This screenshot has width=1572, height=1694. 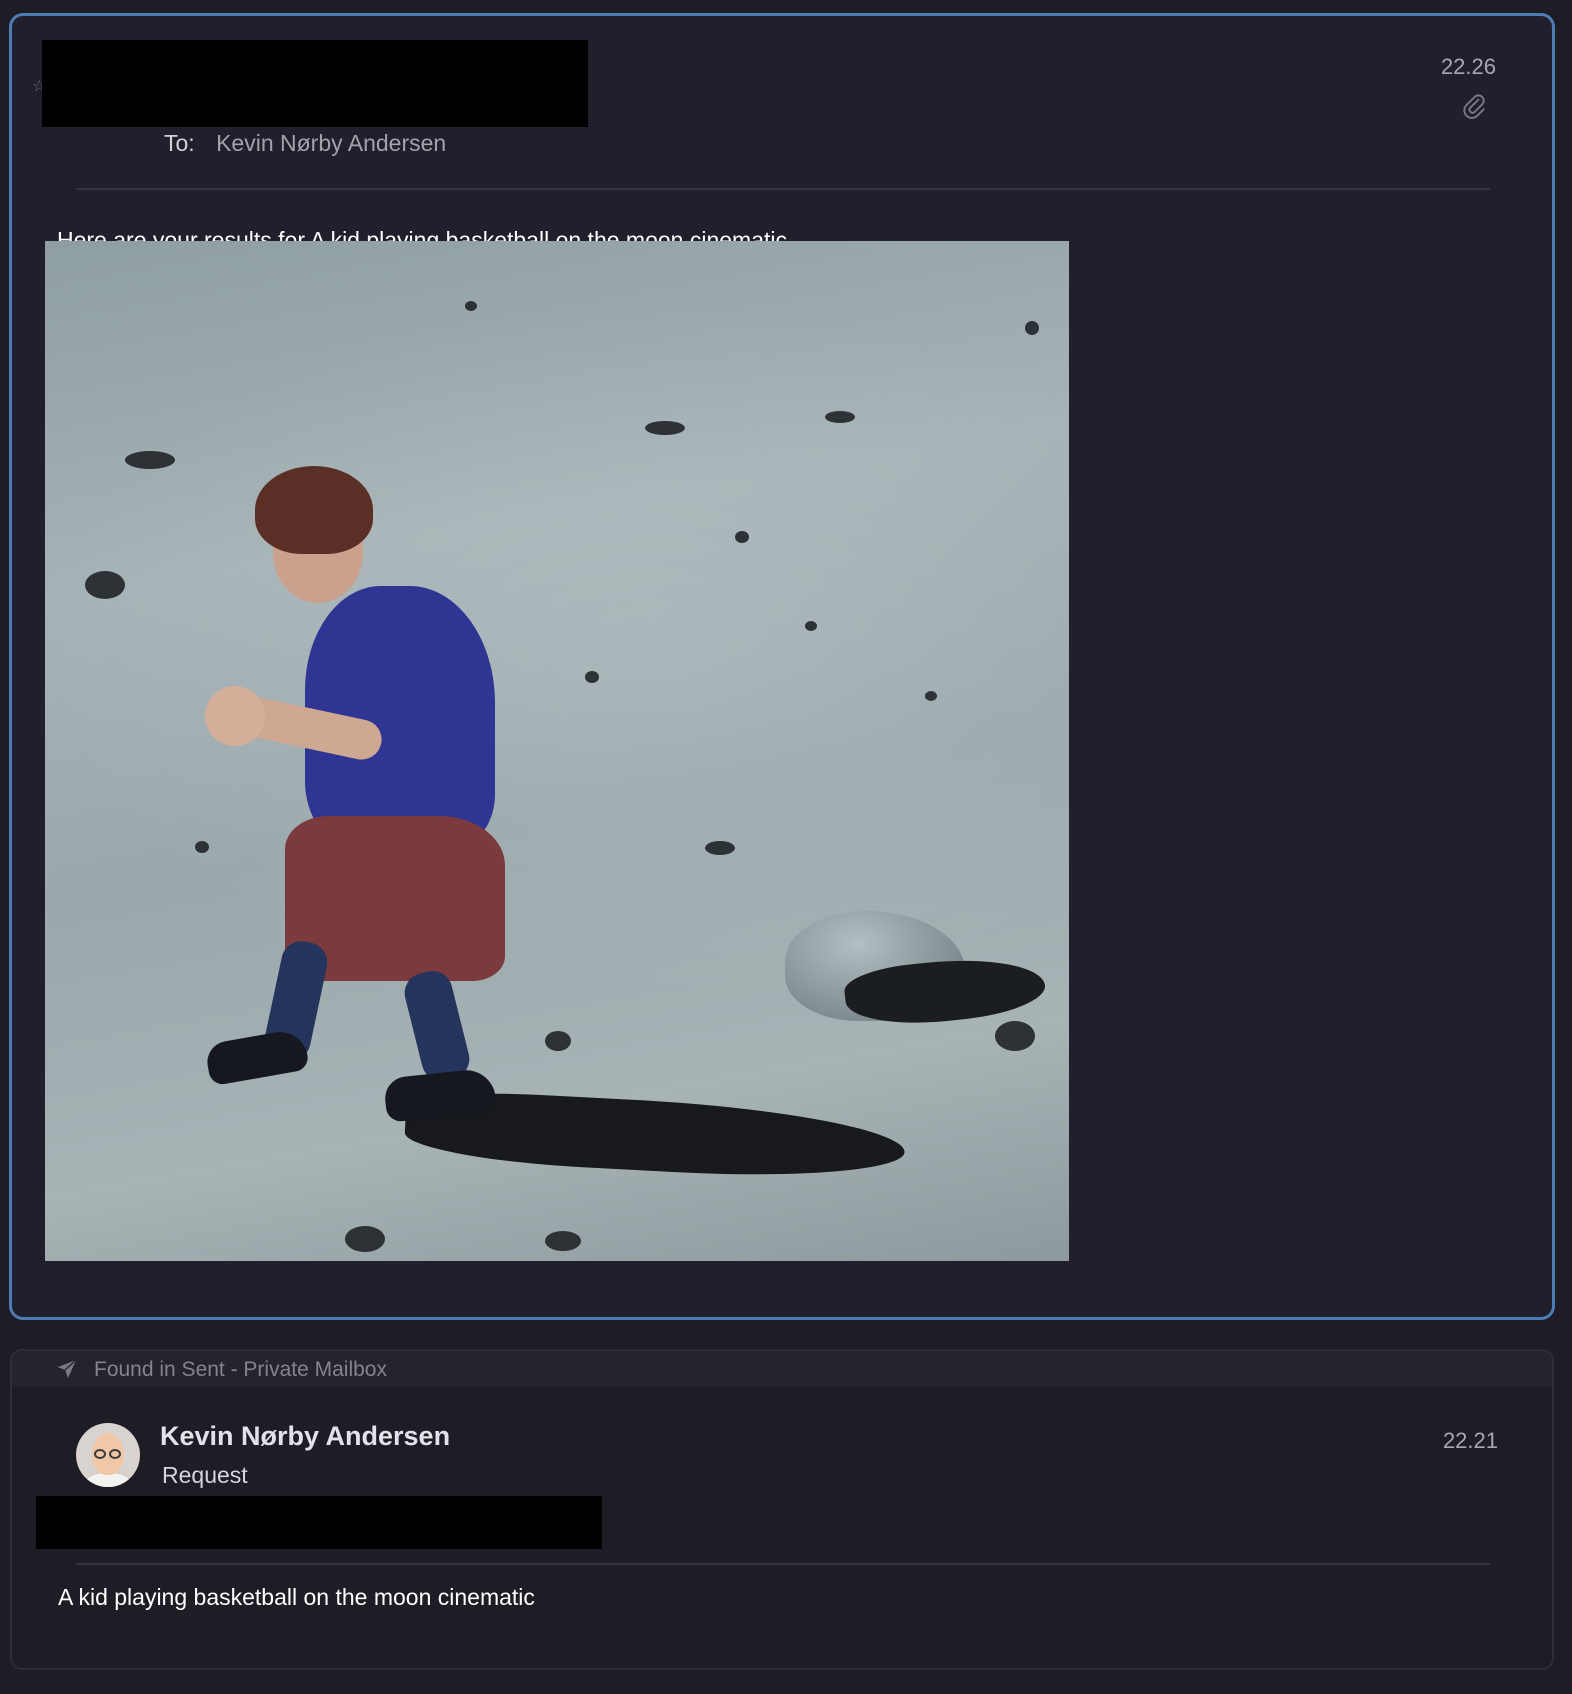 What do you see at coordinates (235, 716) in the screenshot?
I see `kid-hand` at bounding box center [235, 716].